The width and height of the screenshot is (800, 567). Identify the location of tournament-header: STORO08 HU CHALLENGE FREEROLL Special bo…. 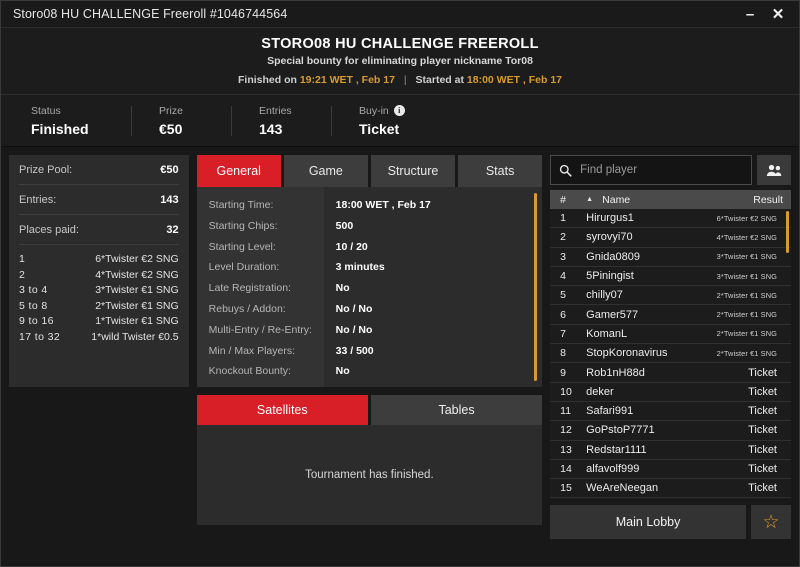
(400, 61).